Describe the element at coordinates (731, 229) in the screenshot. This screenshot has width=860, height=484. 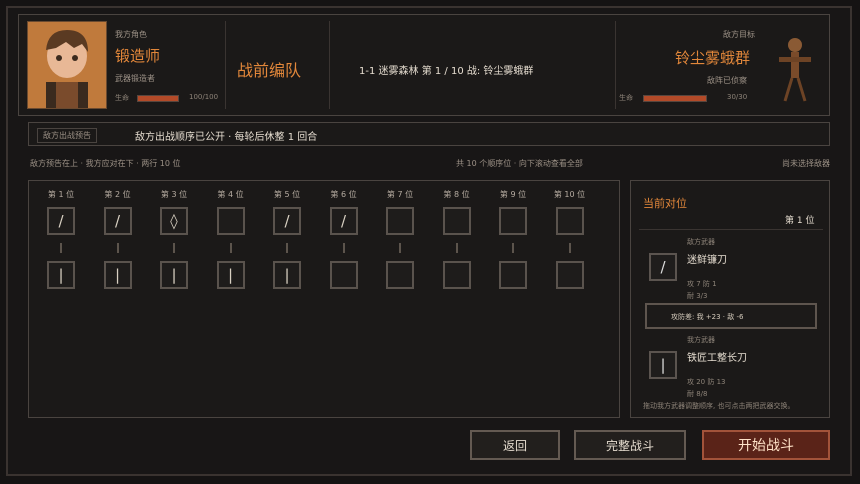
I see `detail-separator` at that location.